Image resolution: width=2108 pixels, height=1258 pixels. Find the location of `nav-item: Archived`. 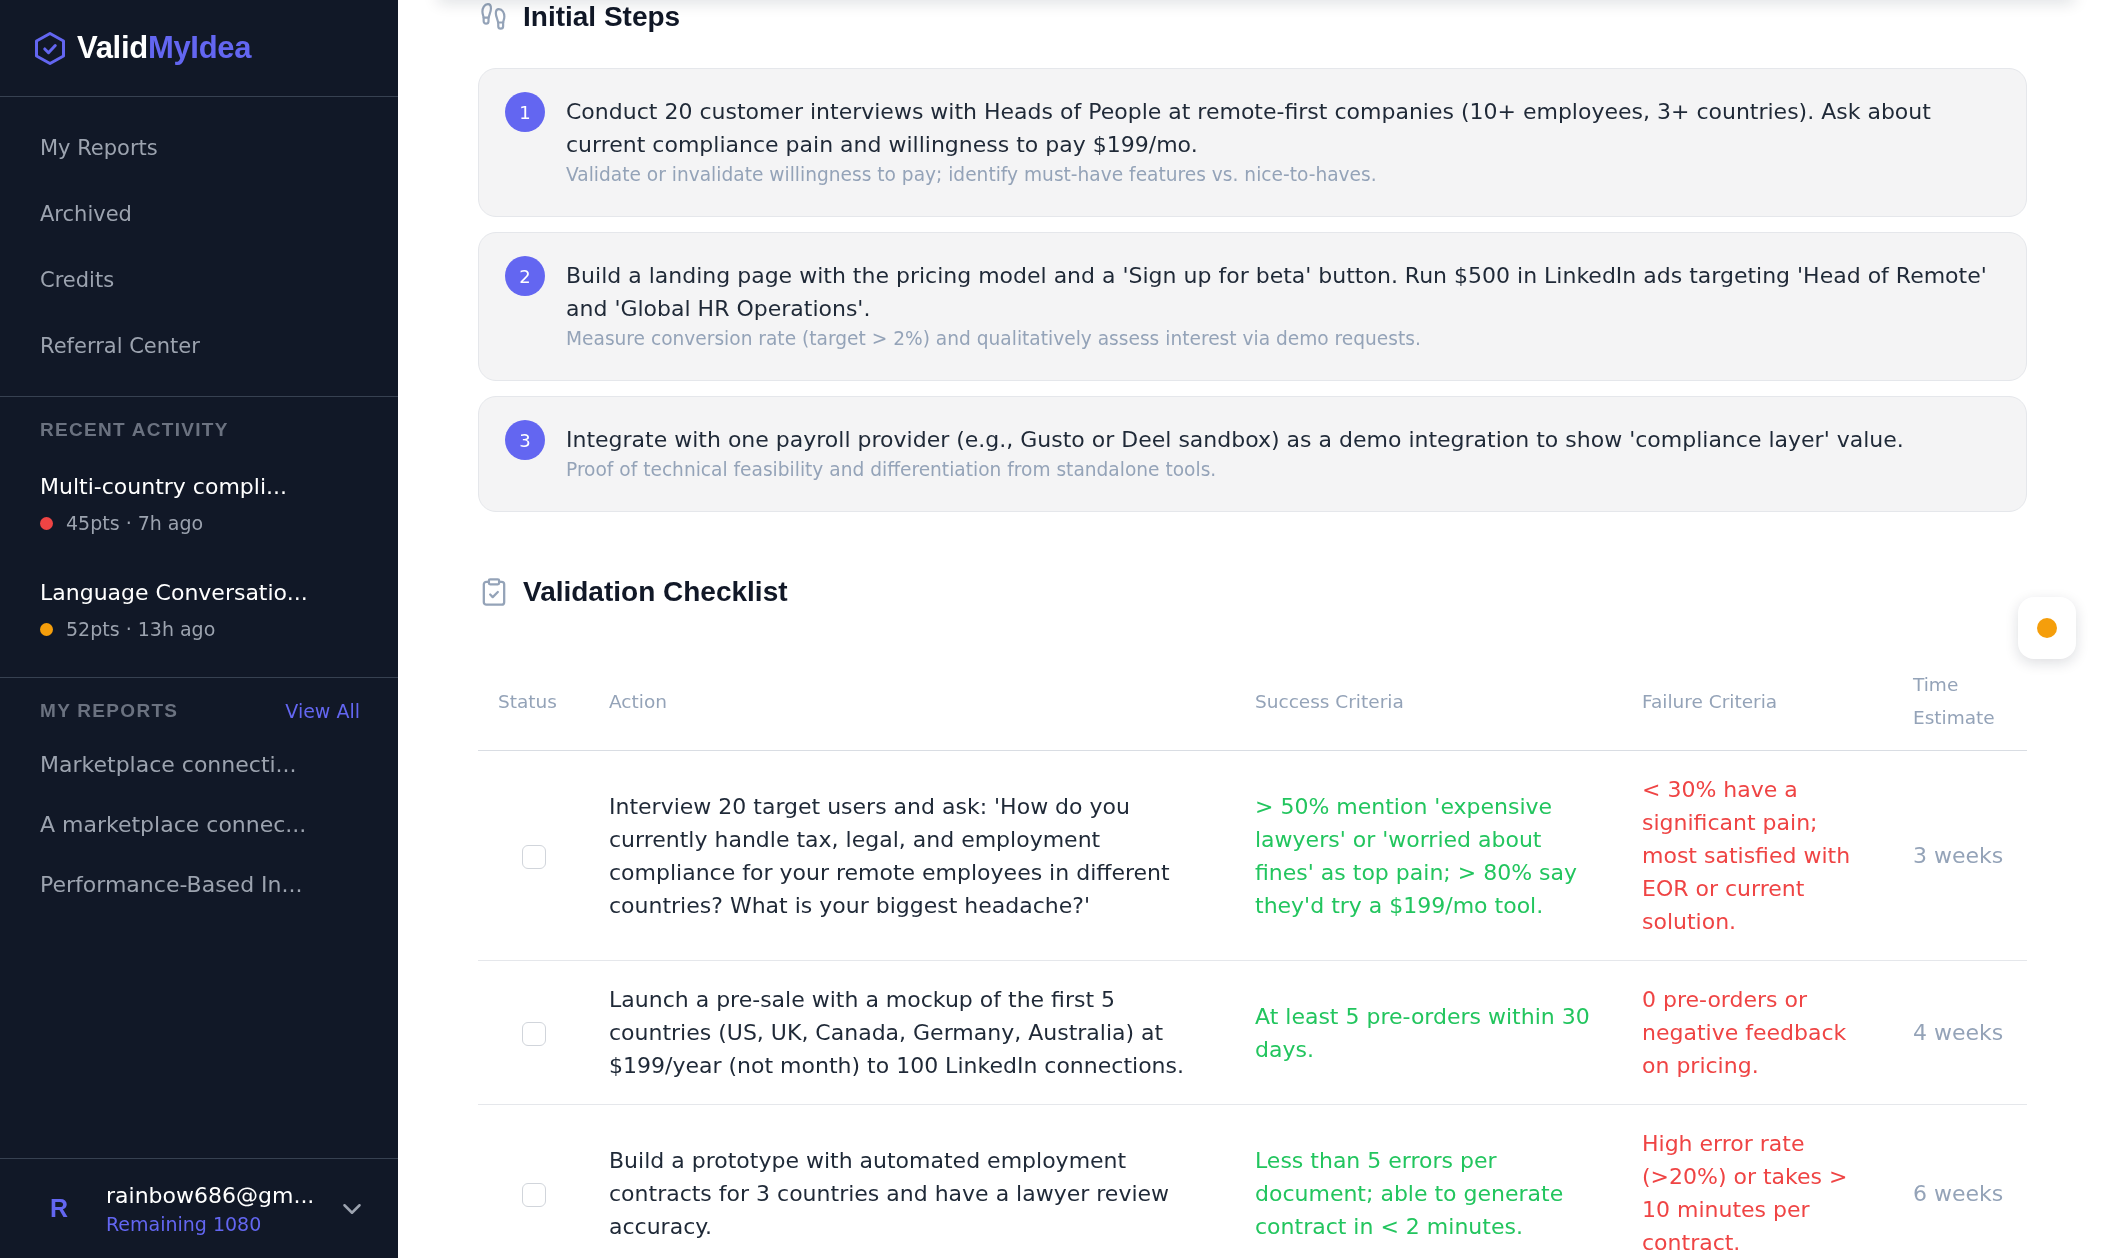

nav-item: Archived is located at coordinates (86, 214).